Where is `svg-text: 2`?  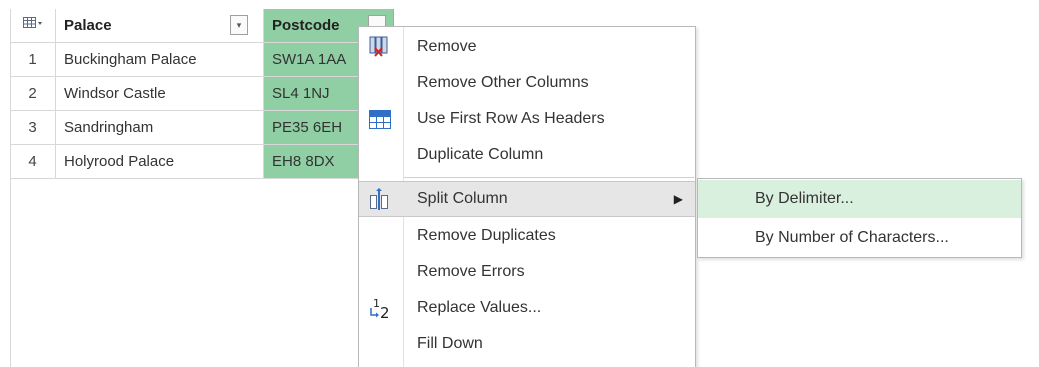 svg-text: 2 is located at coordinates (385, 313).